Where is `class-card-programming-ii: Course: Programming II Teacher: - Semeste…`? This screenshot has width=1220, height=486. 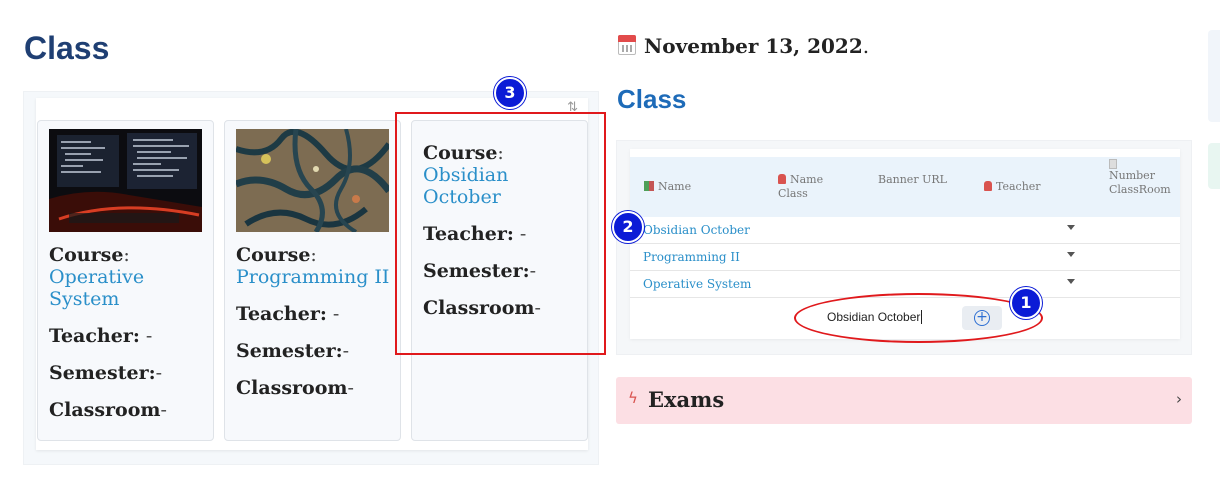 class-card-programming-ii: Course: Programming II Teacher: - Semeste… is located at coordinates (312, 280).